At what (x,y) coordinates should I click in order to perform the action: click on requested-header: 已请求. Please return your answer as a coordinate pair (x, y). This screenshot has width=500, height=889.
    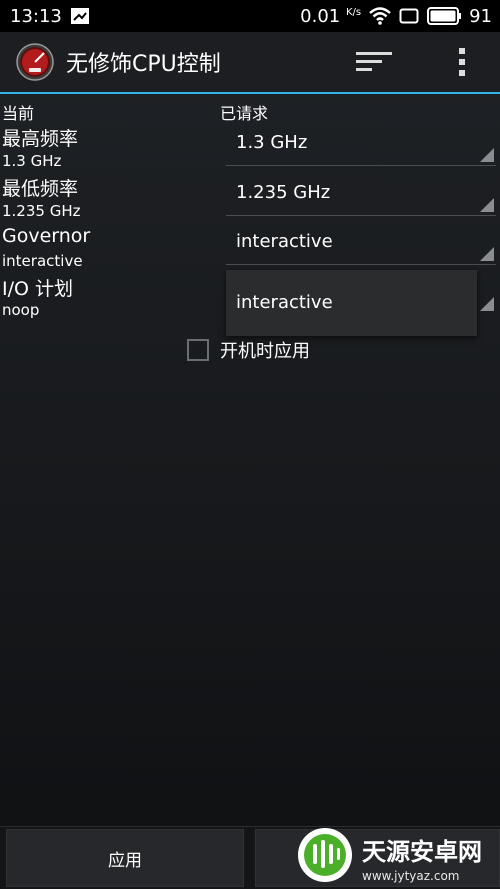
    Looking at the image, I should click on (244, 113).